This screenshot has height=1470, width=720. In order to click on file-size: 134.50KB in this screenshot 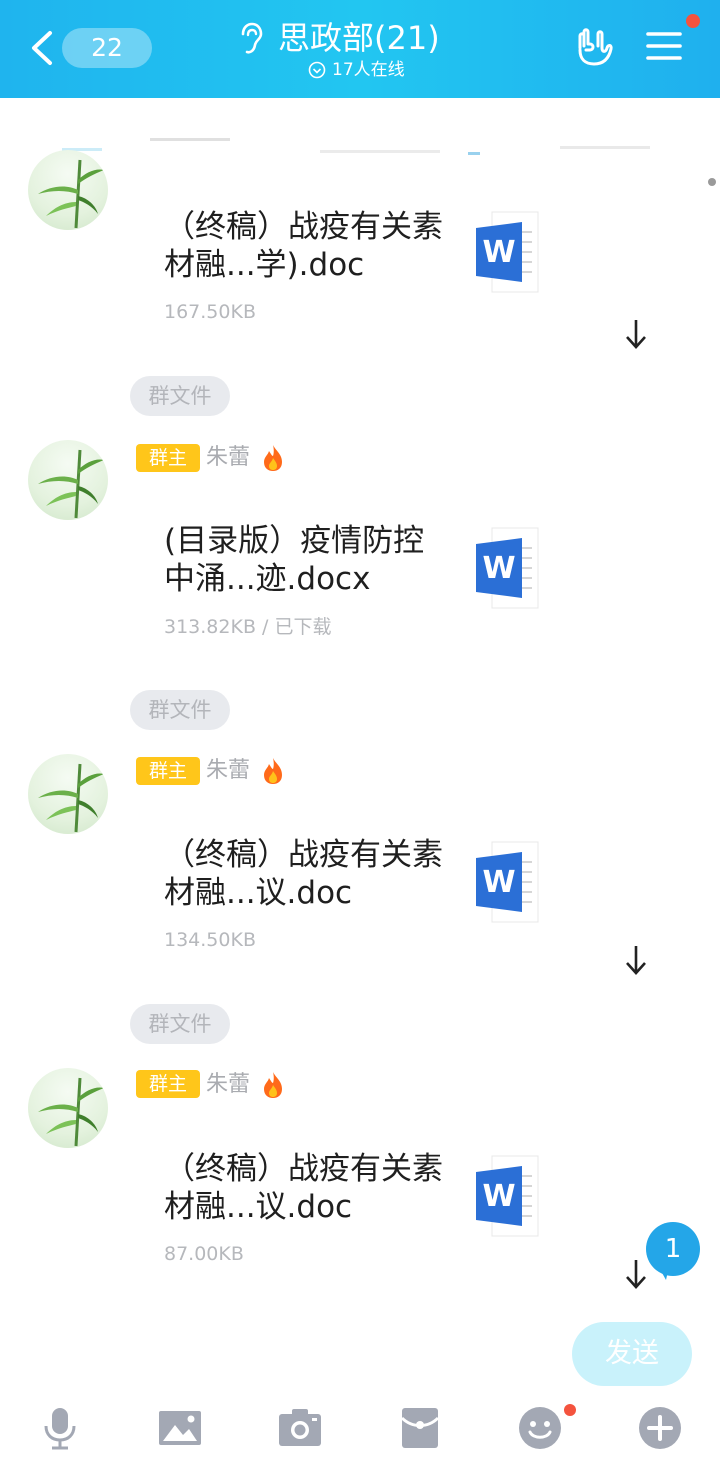, I will do `click(210, 940)`.